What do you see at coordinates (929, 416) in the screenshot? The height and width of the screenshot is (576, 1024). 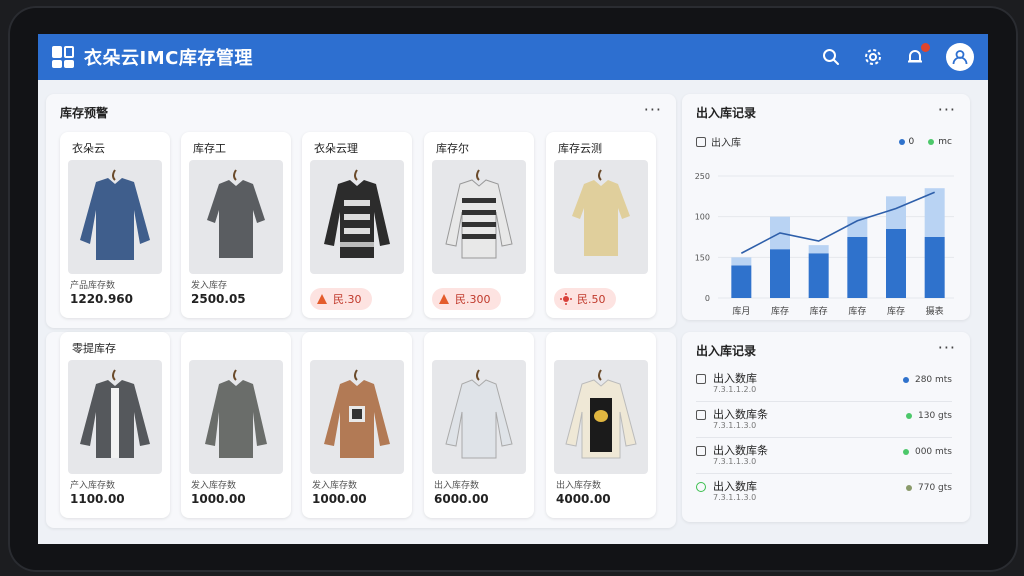 I see `record-value: 130 gts` at bounding box center [929, 416].